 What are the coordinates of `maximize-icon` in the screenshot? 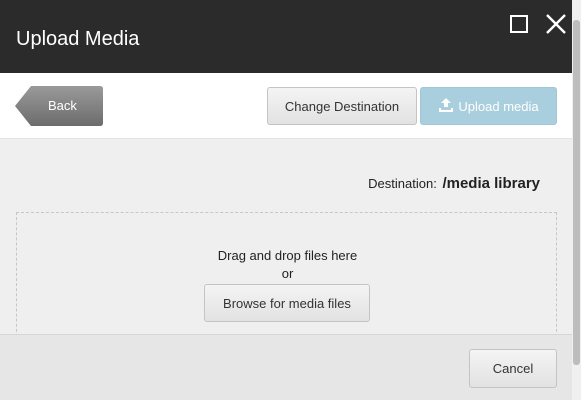 It's located at (519, 24).